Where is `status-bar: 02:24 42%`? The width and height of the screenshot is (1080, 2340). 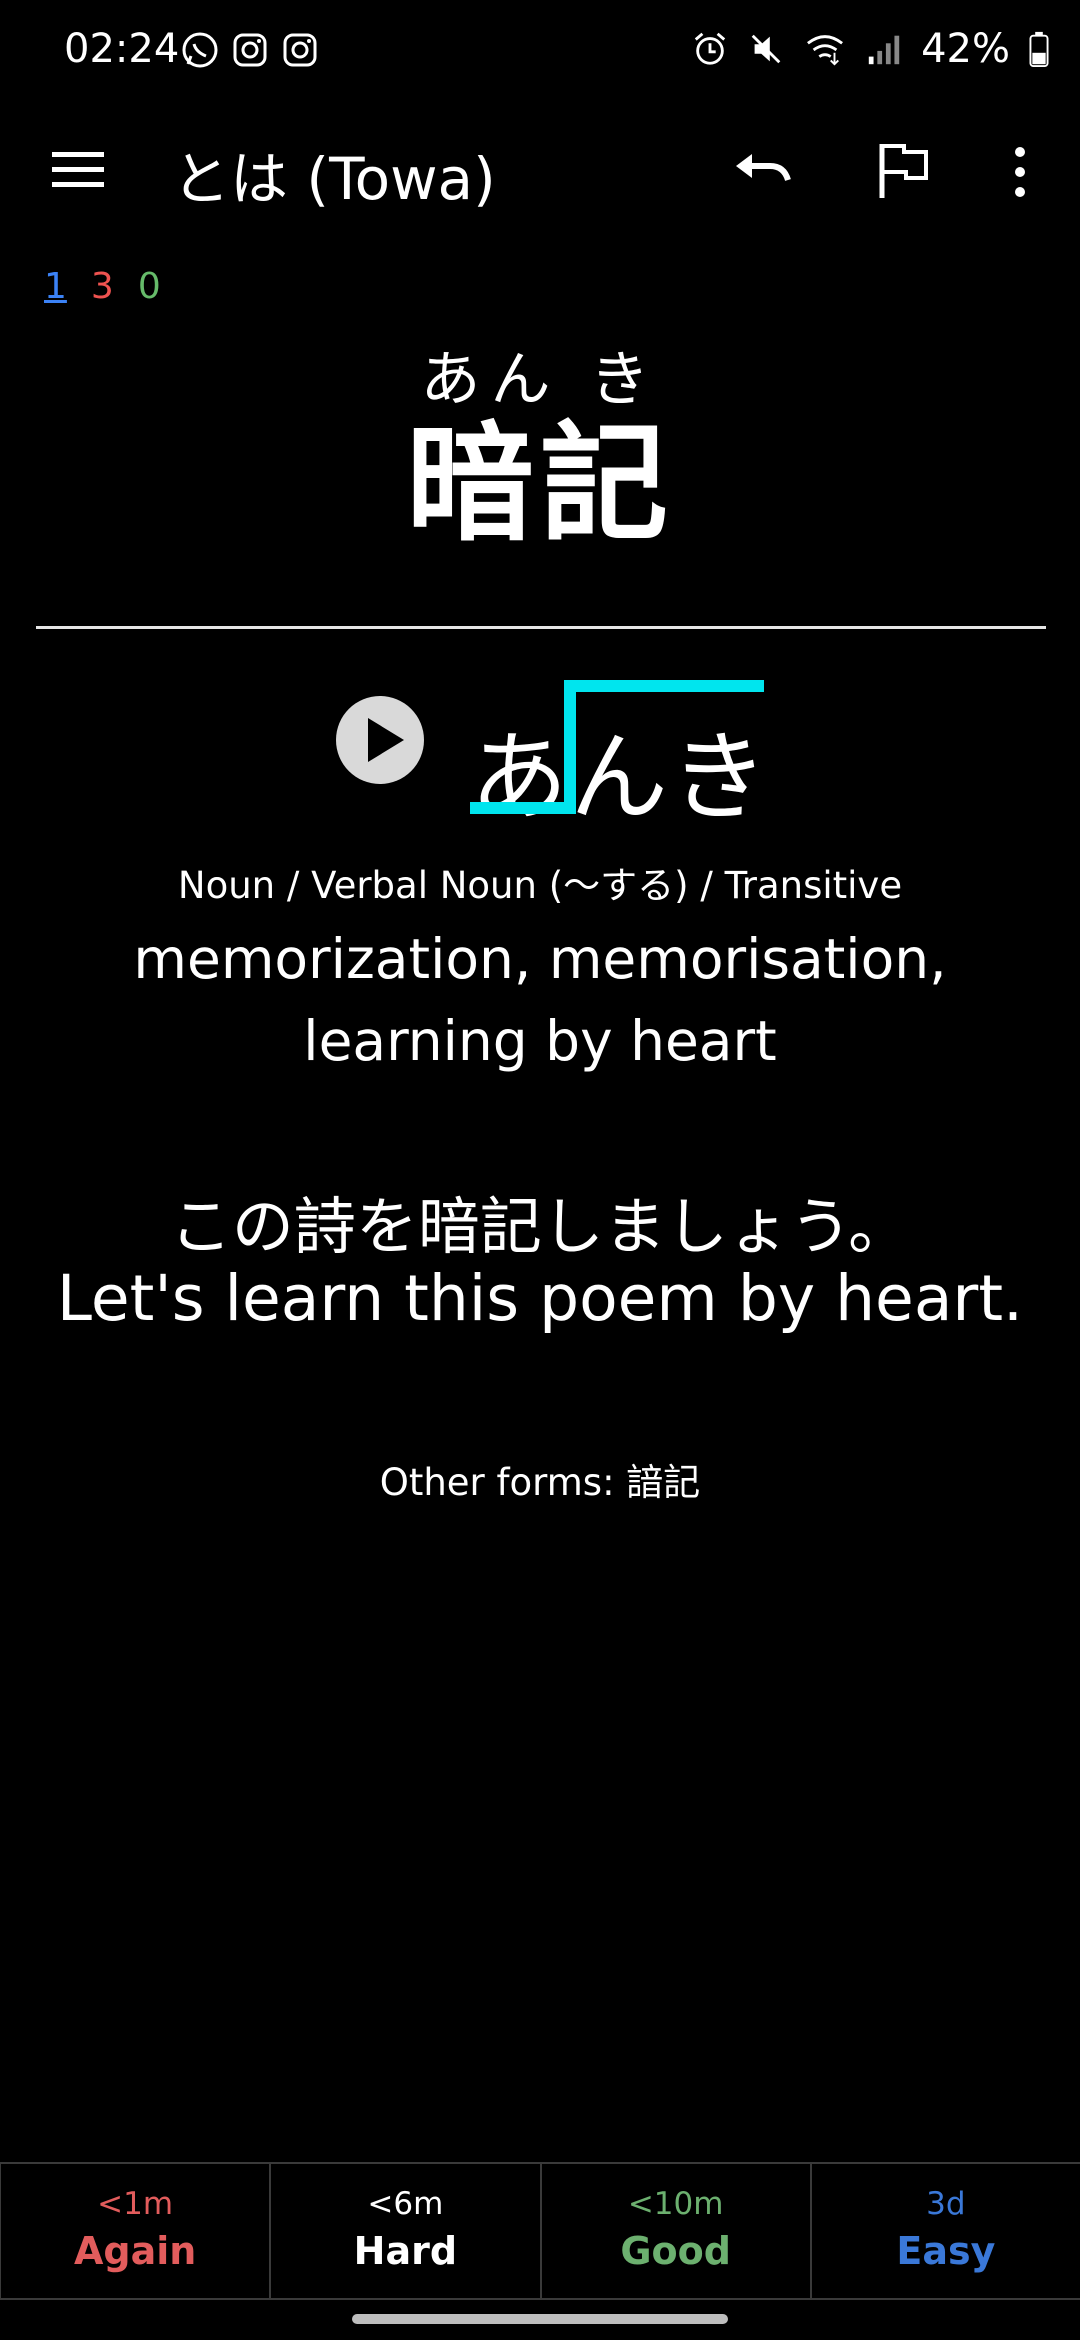 status-bar: 02:24 42% is located at coordinates (540, 50).